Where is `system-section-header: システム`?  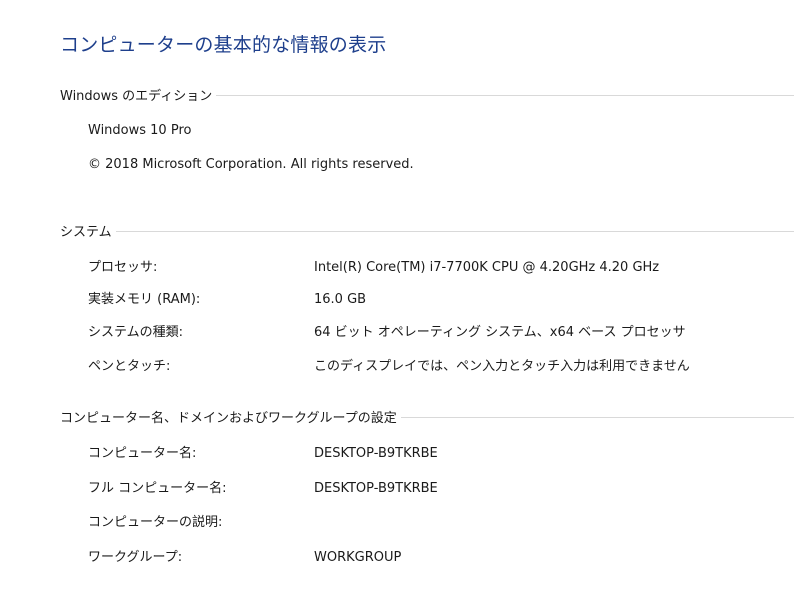 system-section-header: システム is located at coordinates (427, 230).